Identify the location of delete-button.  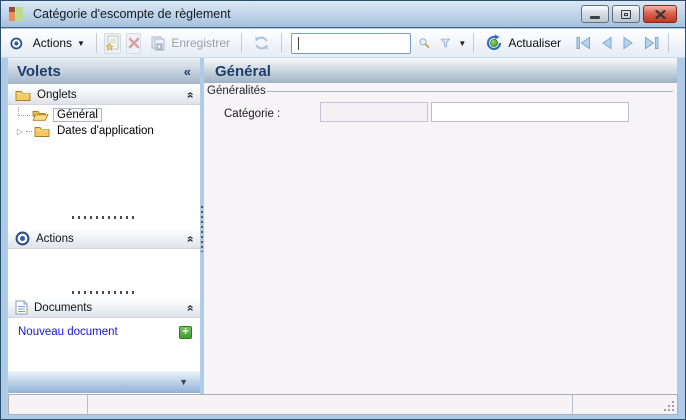
(133, 43).